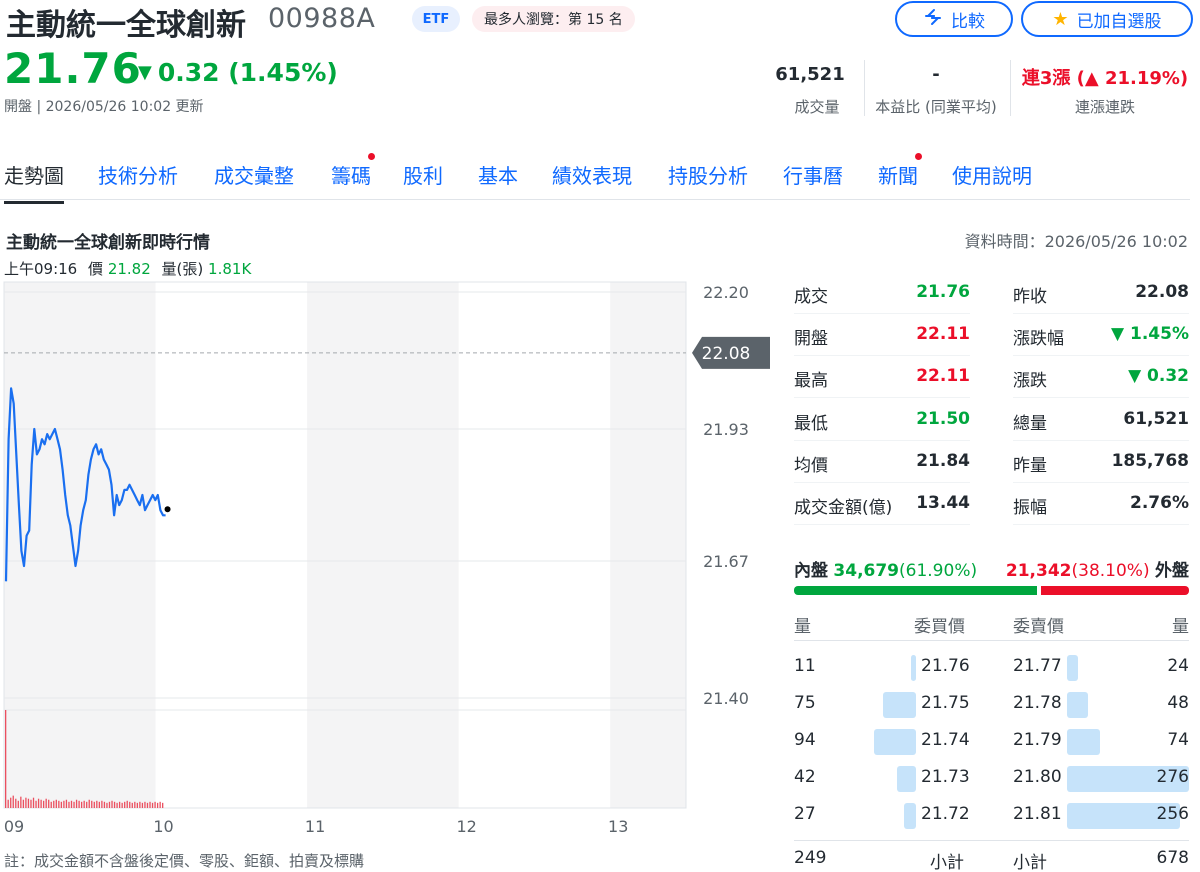 The height and width of the screenshot is (872, 1200). Describe the element at coordinates (936, 74) in the screenshot. I see `kpi-pe-value: -` at that location.